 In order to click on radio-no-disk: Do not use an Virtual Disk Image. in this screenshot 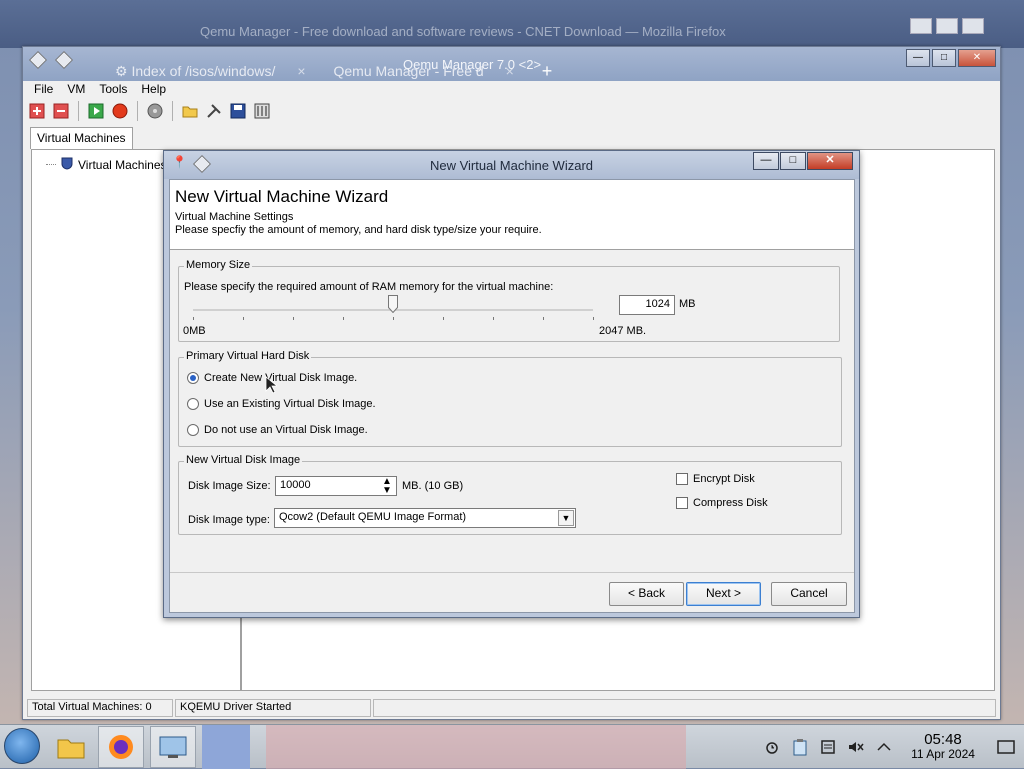, I will do `click(277, 430)`.